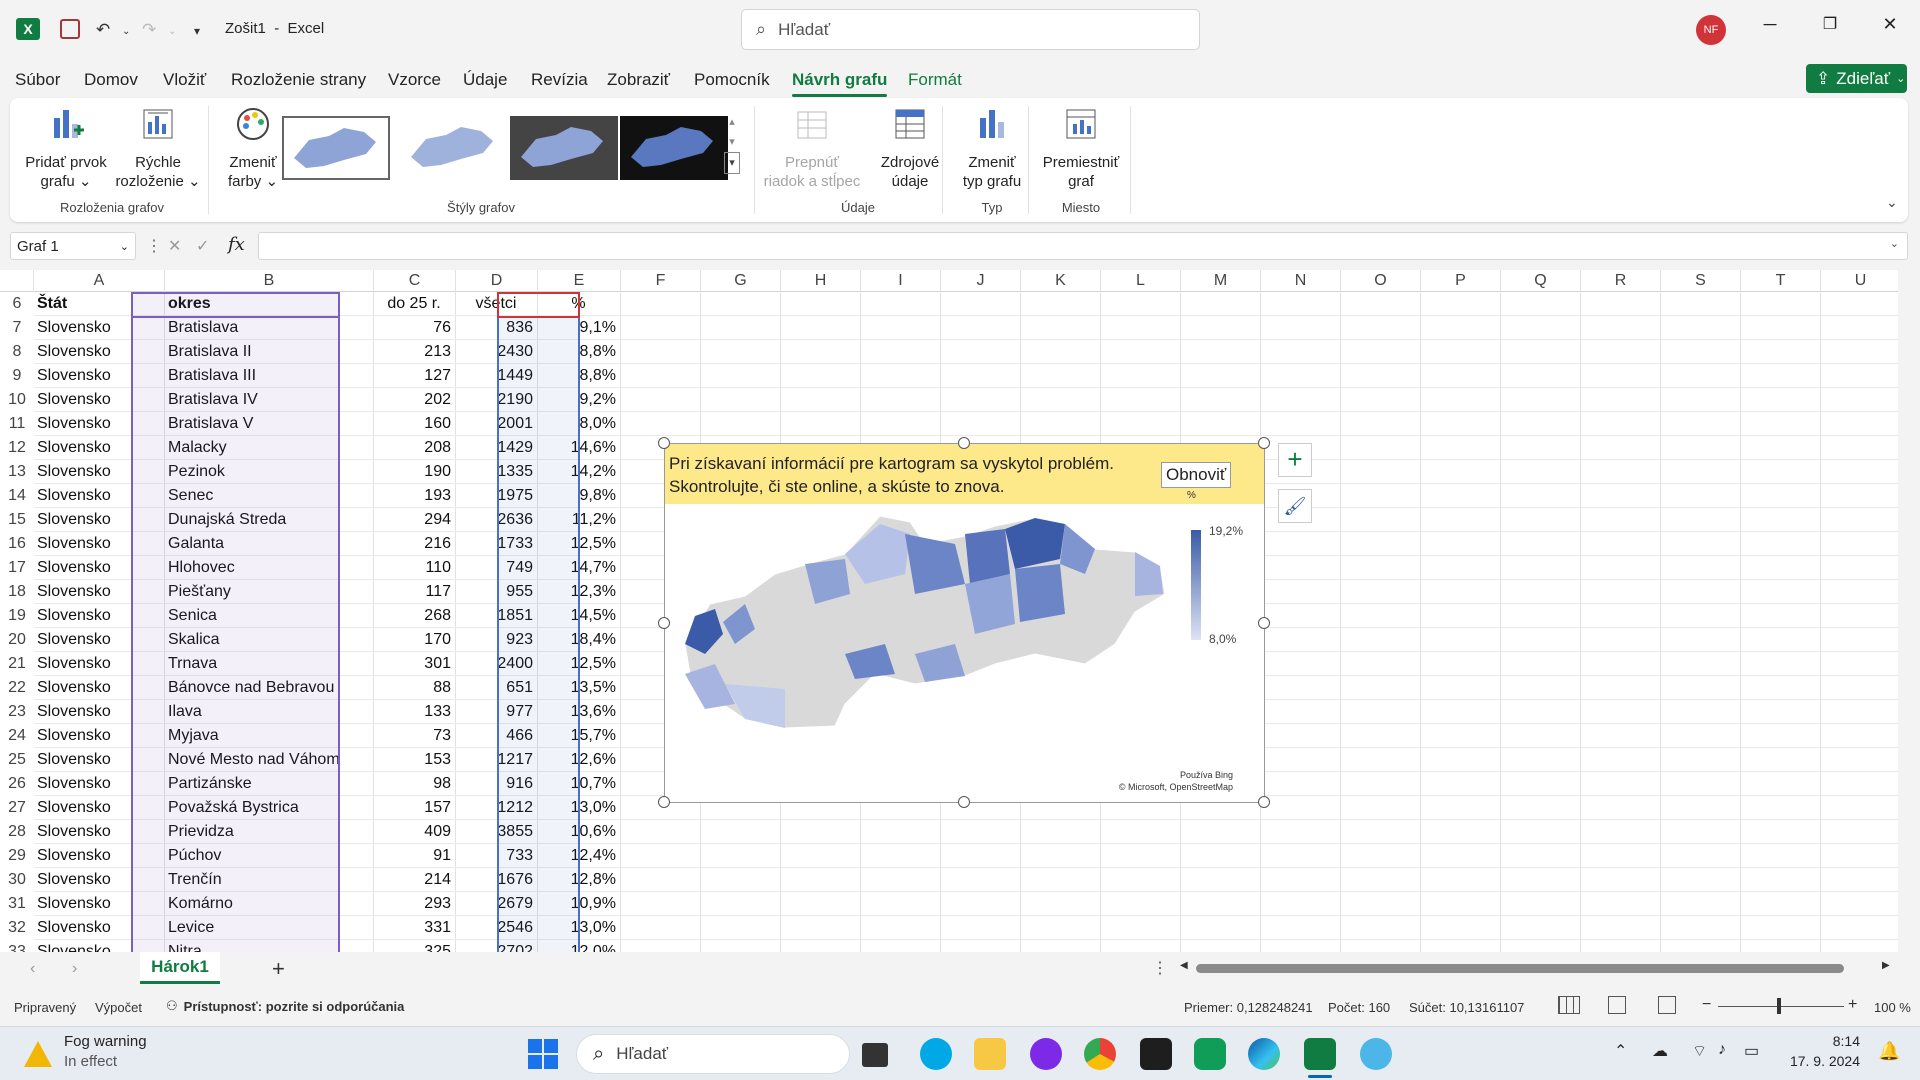  I want to click on tab-insert: Vložiť, so click(184, 80).